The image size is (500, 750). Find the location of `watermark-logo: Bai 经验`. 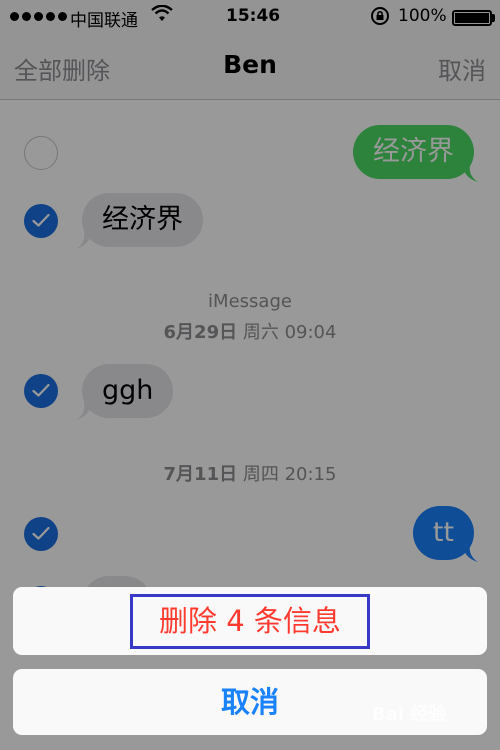

watermark-logo: Bai 经验 is located at coordinates (409, 714).